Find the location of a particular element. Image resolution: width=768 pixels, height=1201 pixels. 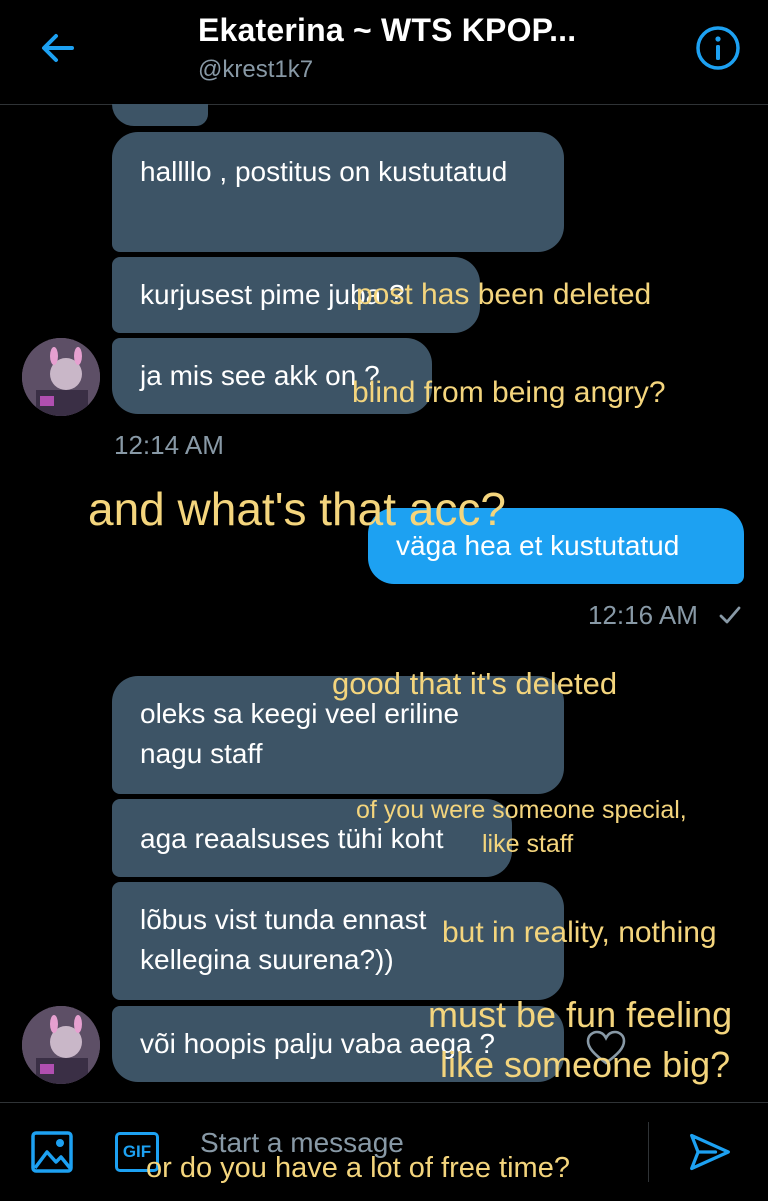

message-text: ja mis see akk on ? is located at coordinates (260, 375).